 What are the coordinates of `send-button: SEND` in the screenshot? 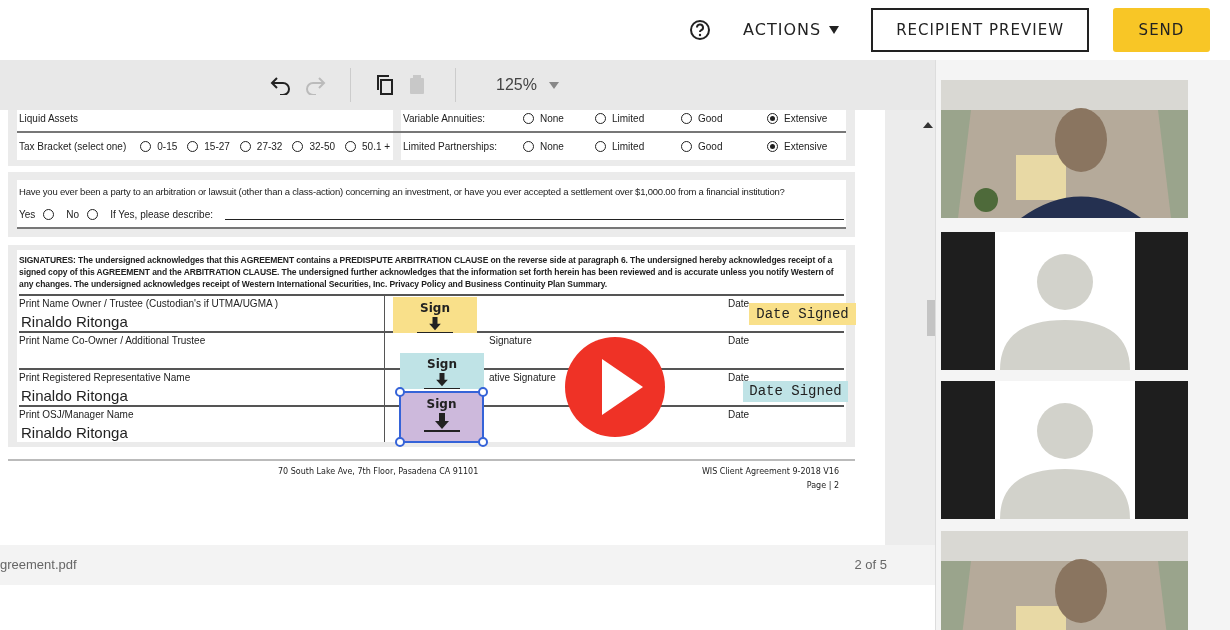 It's located at (1161, 30).